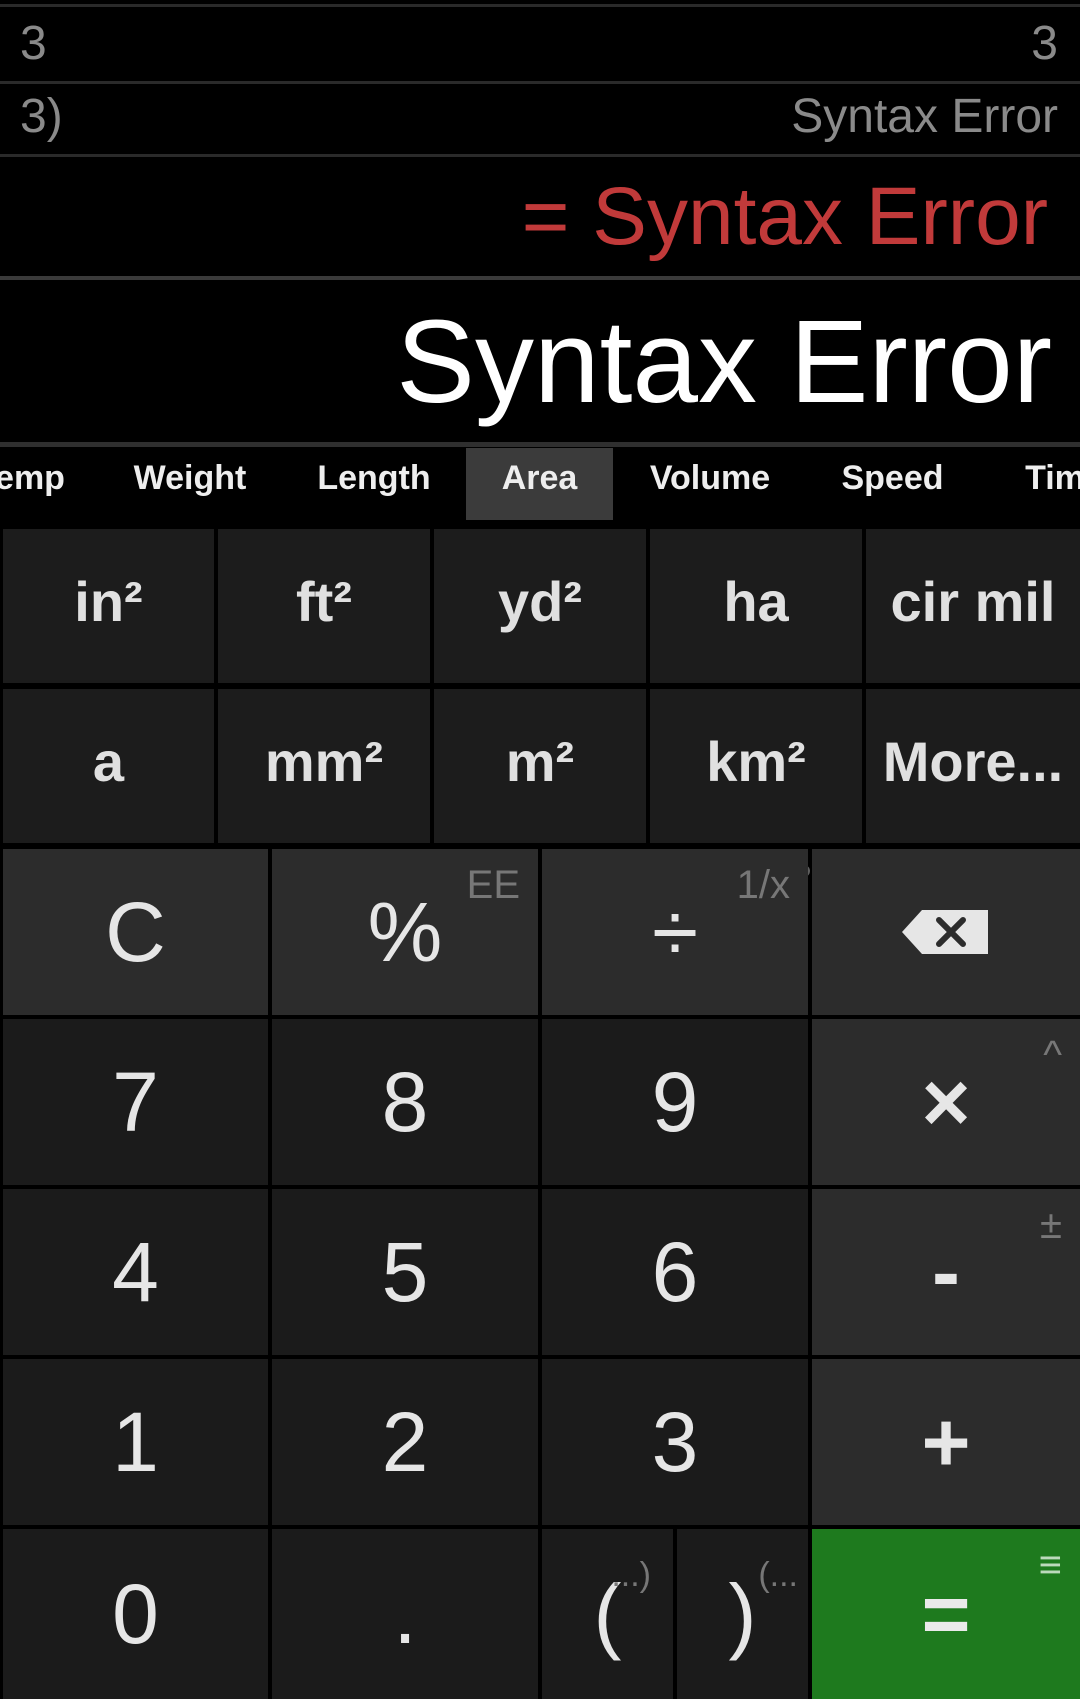 The height and width of the screenshot is (1699, 1080). Describe the element at coordinates (631, 1575) in the screenshot. I see `close-paren-hint: ...)` at that location.